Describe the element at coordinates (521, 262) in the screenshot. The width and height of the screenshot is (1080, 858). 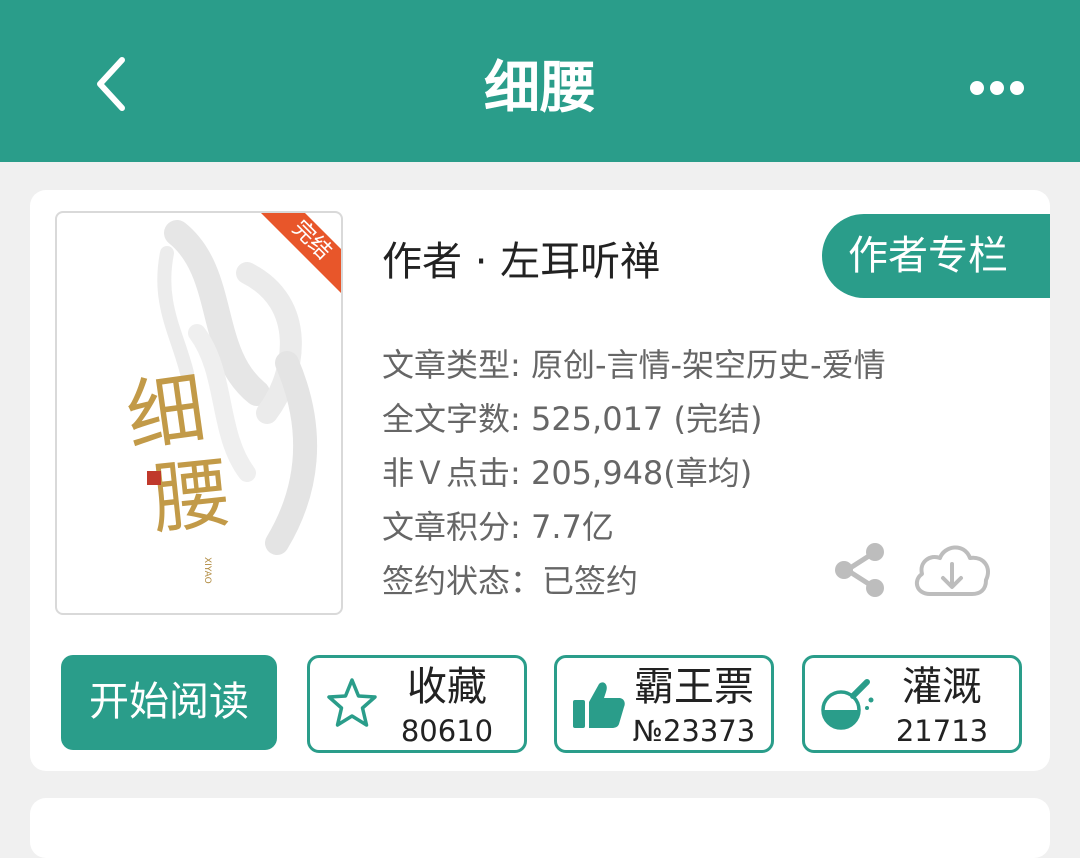
I see `author-name: 作者 · 左耳听禅` at that location.